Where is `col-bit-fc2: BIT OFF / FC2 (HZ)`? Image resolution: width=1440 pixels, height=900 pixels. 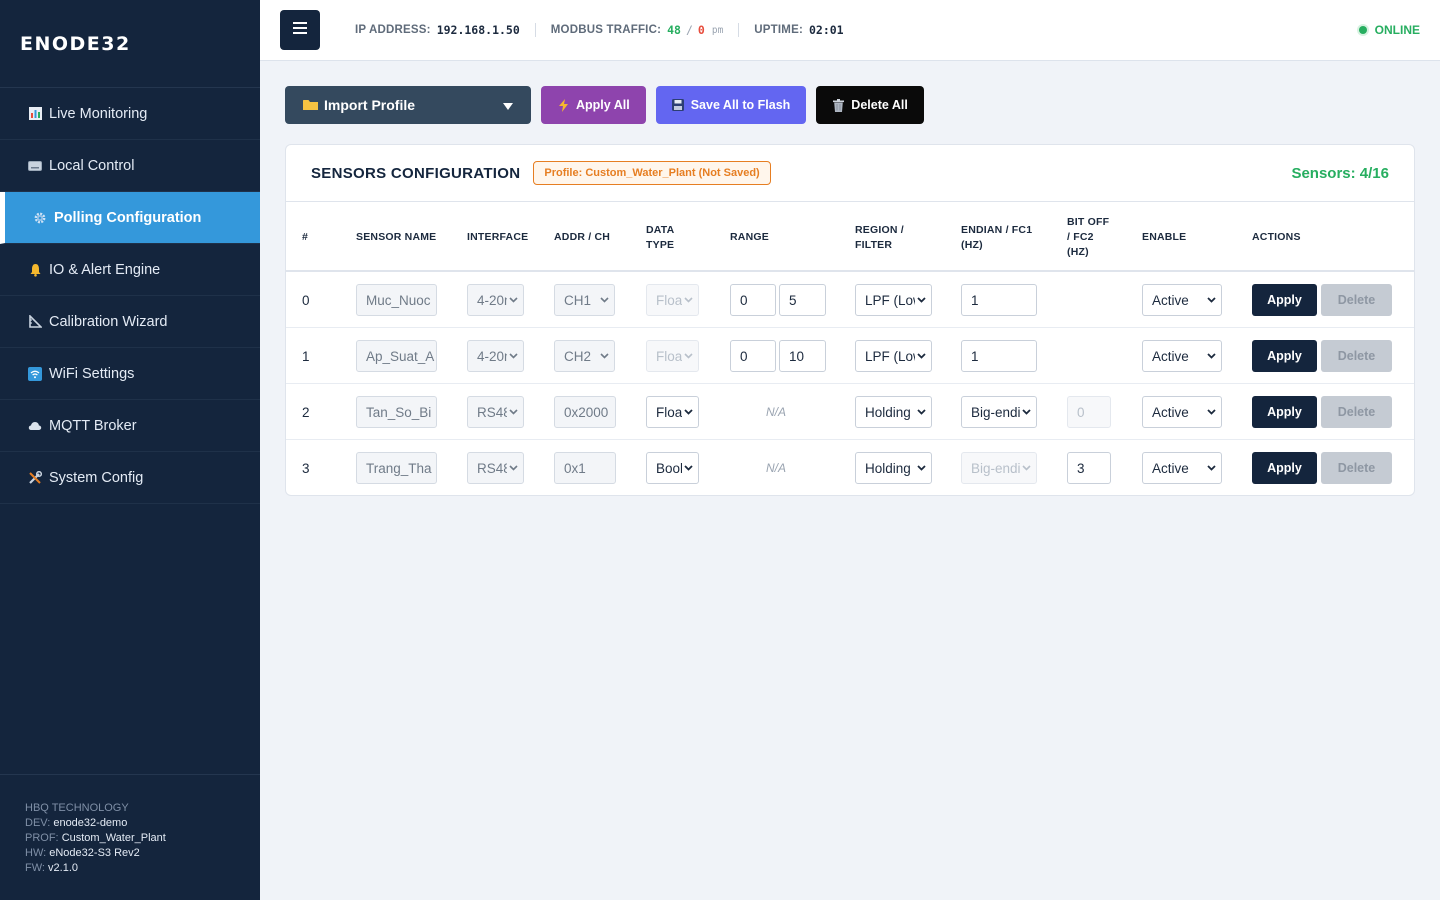 col-bit-fc2: BIT OFF / FC2 (HZ) is located at coordinates (1088, 237).